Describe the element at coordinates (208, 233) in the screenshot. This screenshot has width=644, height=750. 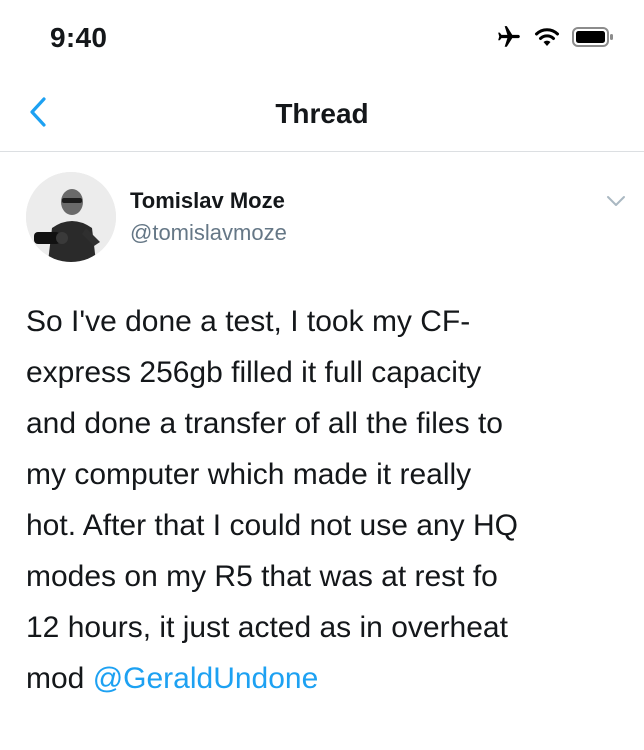
I see `author-handle: @tomislavmoze` at that location.